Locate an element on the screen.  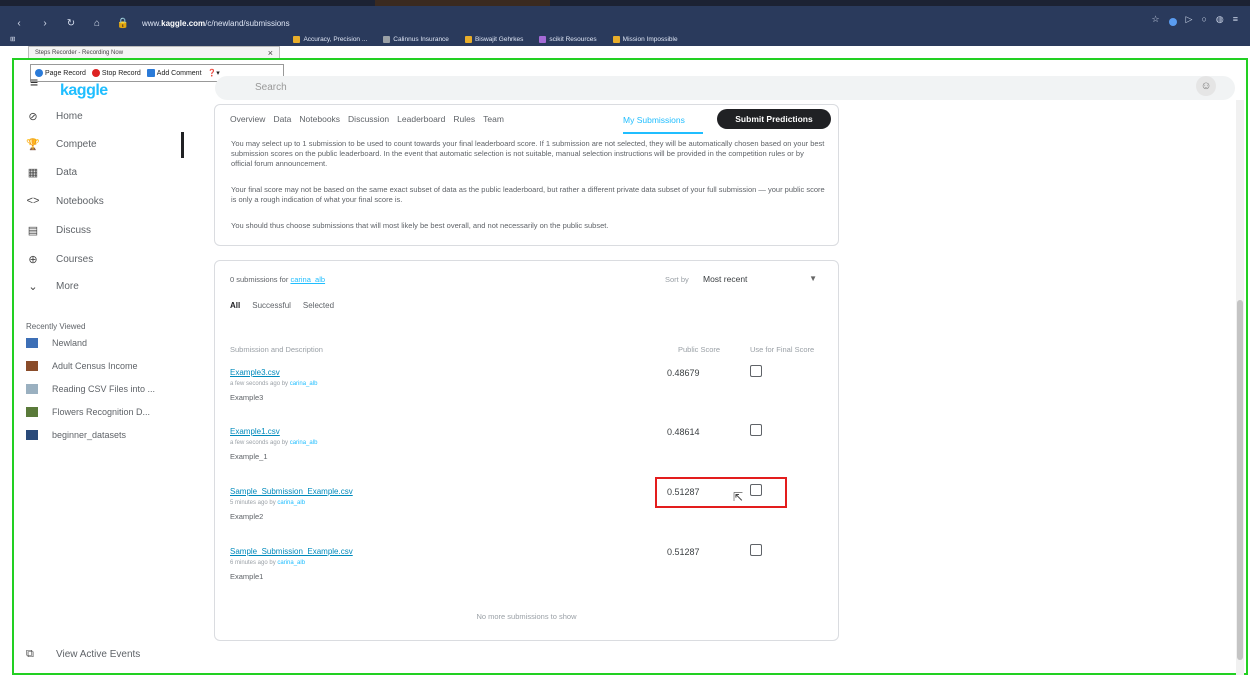
tab-team: Team is located at coordinates (493, 119).